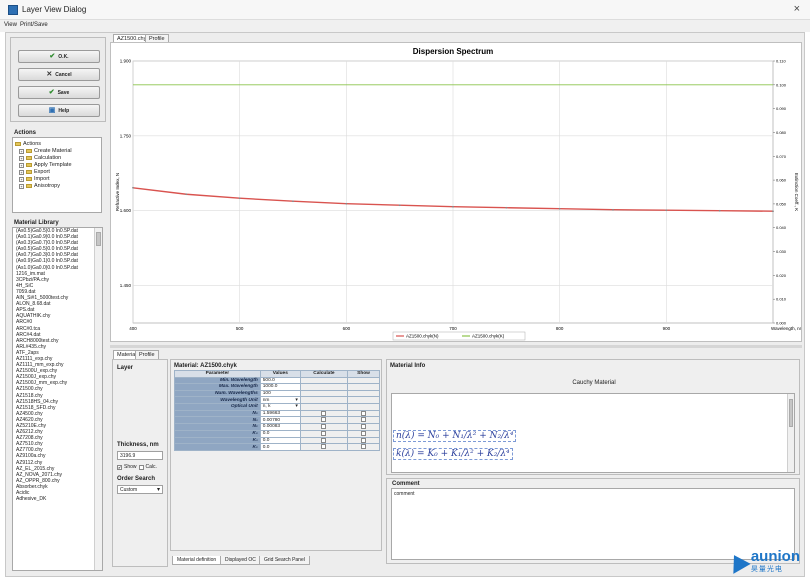  What do you see at coordinates (240, 560) in the screenshot?
I see `tab-displayed-oc: Displayed OC` at bounding box center [240, 560].